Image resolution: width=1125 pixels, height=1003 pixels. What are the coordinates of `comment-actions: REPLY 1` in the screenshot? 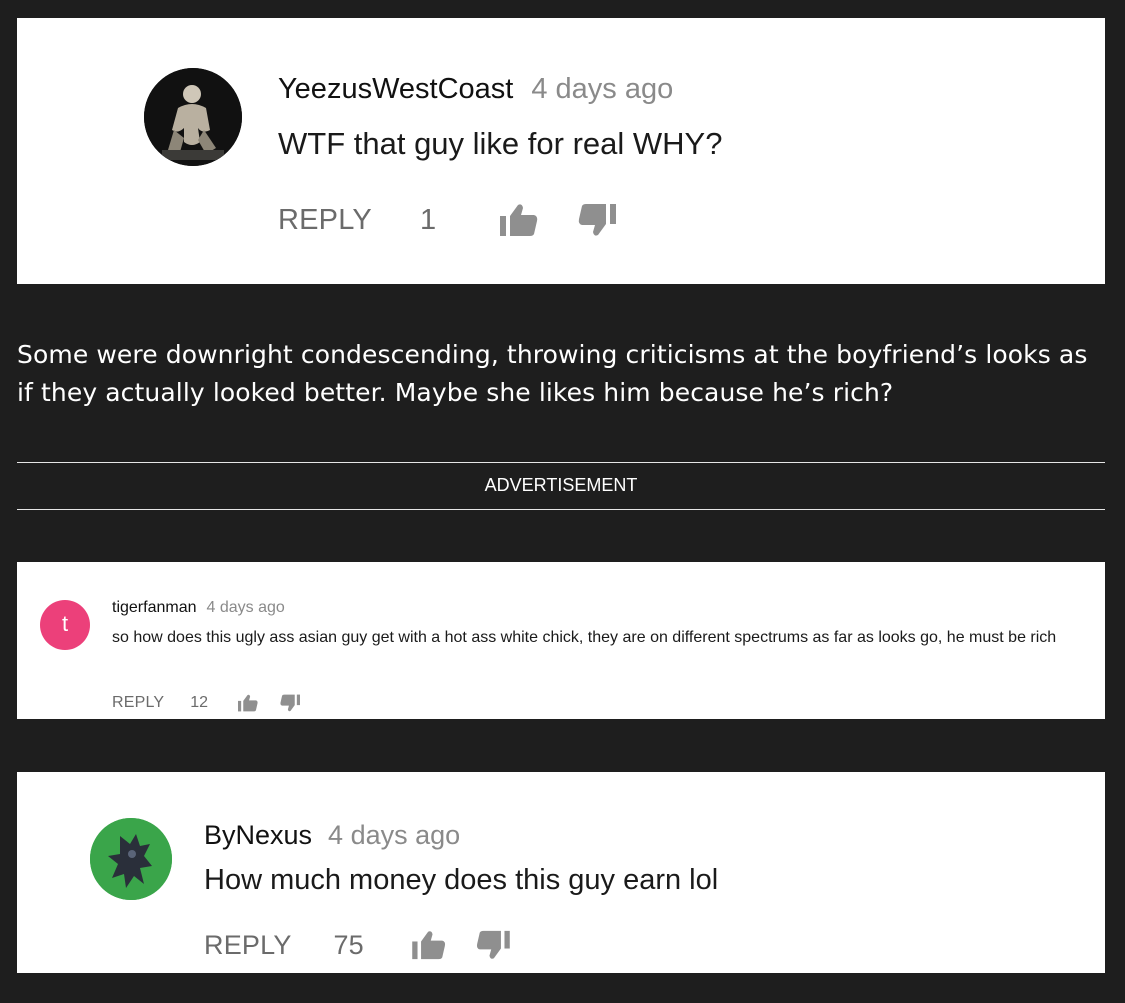 It's located at (447, 220).